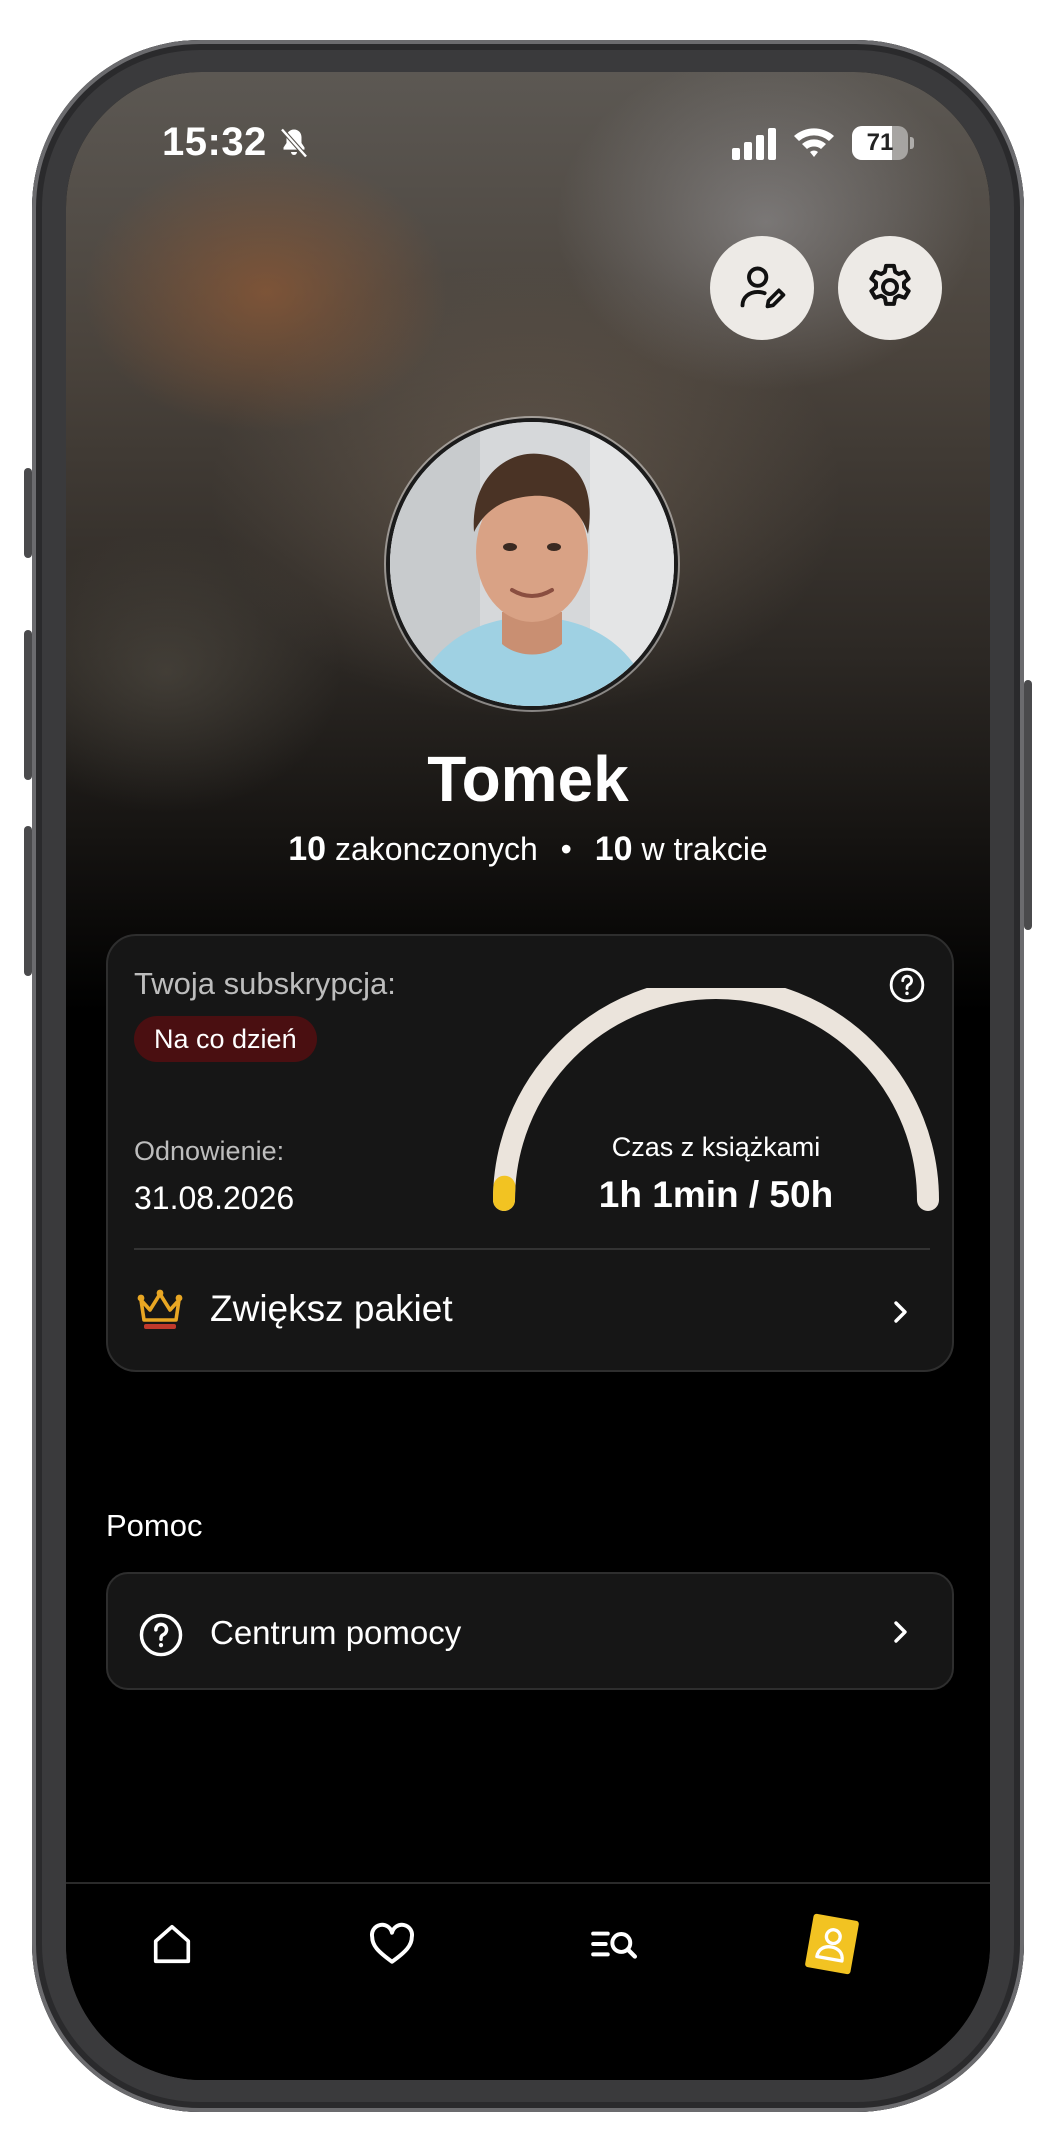 This screenshot has height=2150, width=1056. What do you see at coordinates (531, 1311) in the screenshot?
I see `upgrade-plan-row: Zwiększ pakiet` at bounding box center [531, 1311].